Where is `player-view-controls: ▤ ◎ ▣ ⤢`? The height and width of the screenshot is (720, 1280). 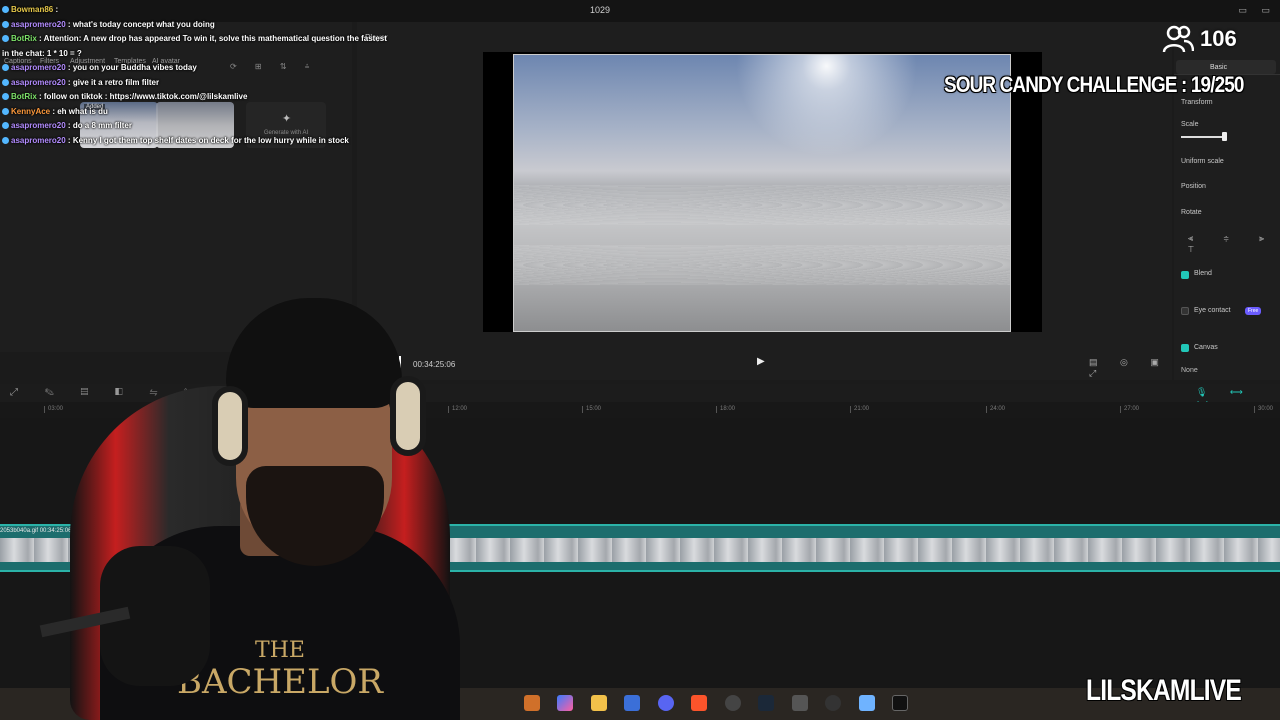
player-view-controls: ▤ ◎ ▣ ⤢ is located at coordinates (1130, 368).